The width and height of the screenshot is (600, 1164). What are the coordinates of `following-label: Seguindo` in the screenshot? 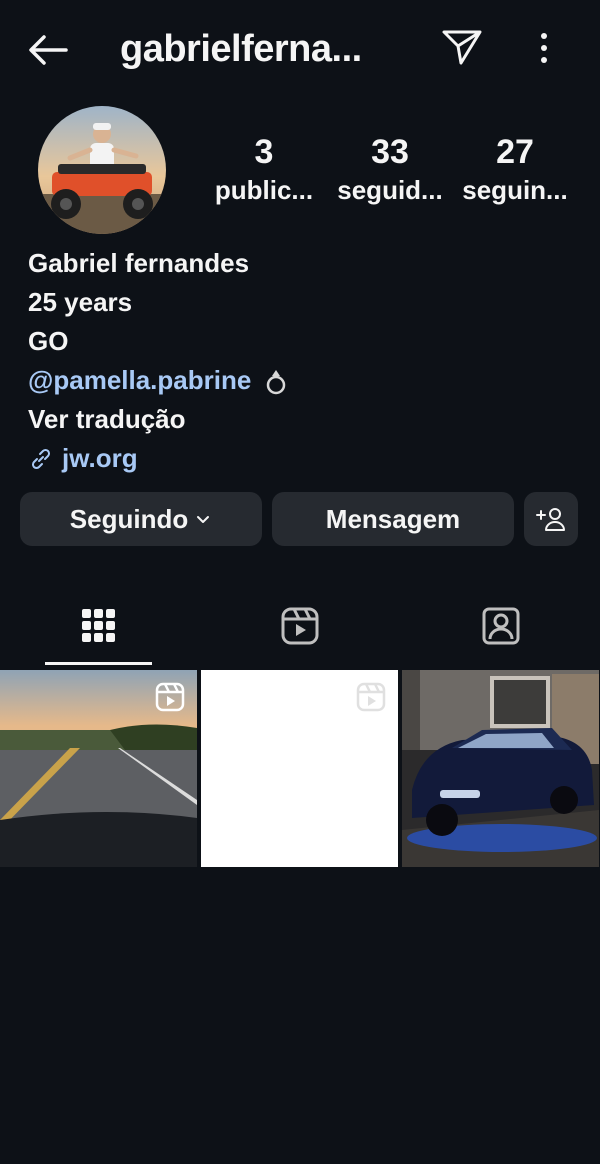 It's located at (129, 518).